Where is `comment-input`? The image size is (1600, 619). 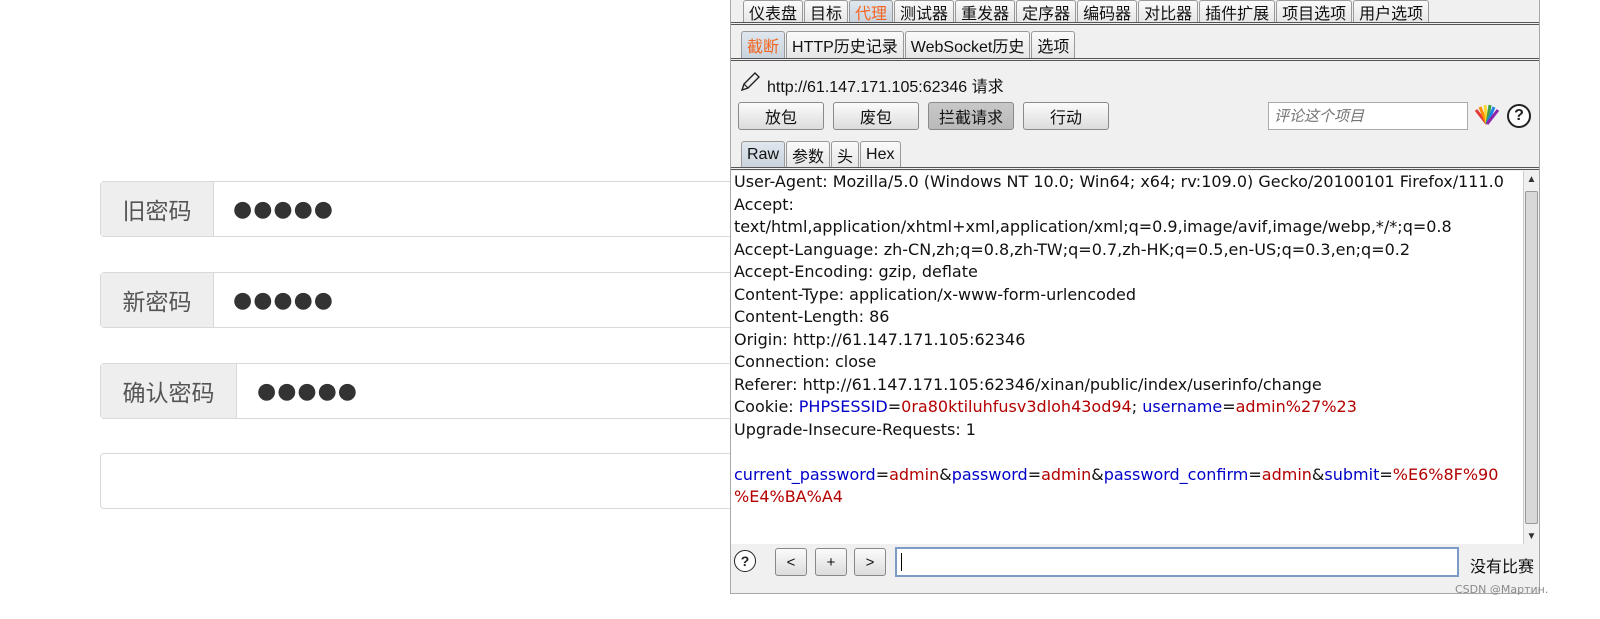
comment-input is located at coordinates (1368, 116).